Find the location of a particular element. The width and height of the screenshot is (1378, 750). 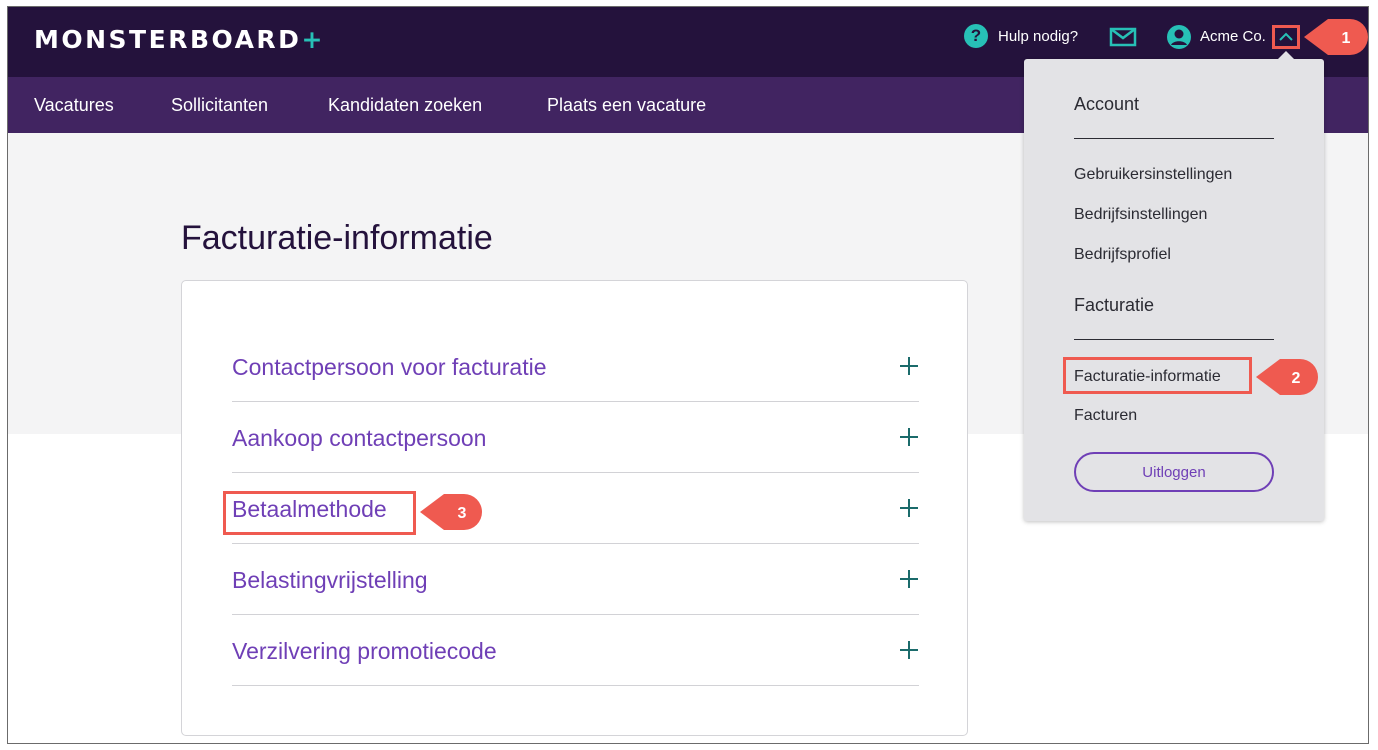

callout-number: 1 is located at coordinates (1346, 38).